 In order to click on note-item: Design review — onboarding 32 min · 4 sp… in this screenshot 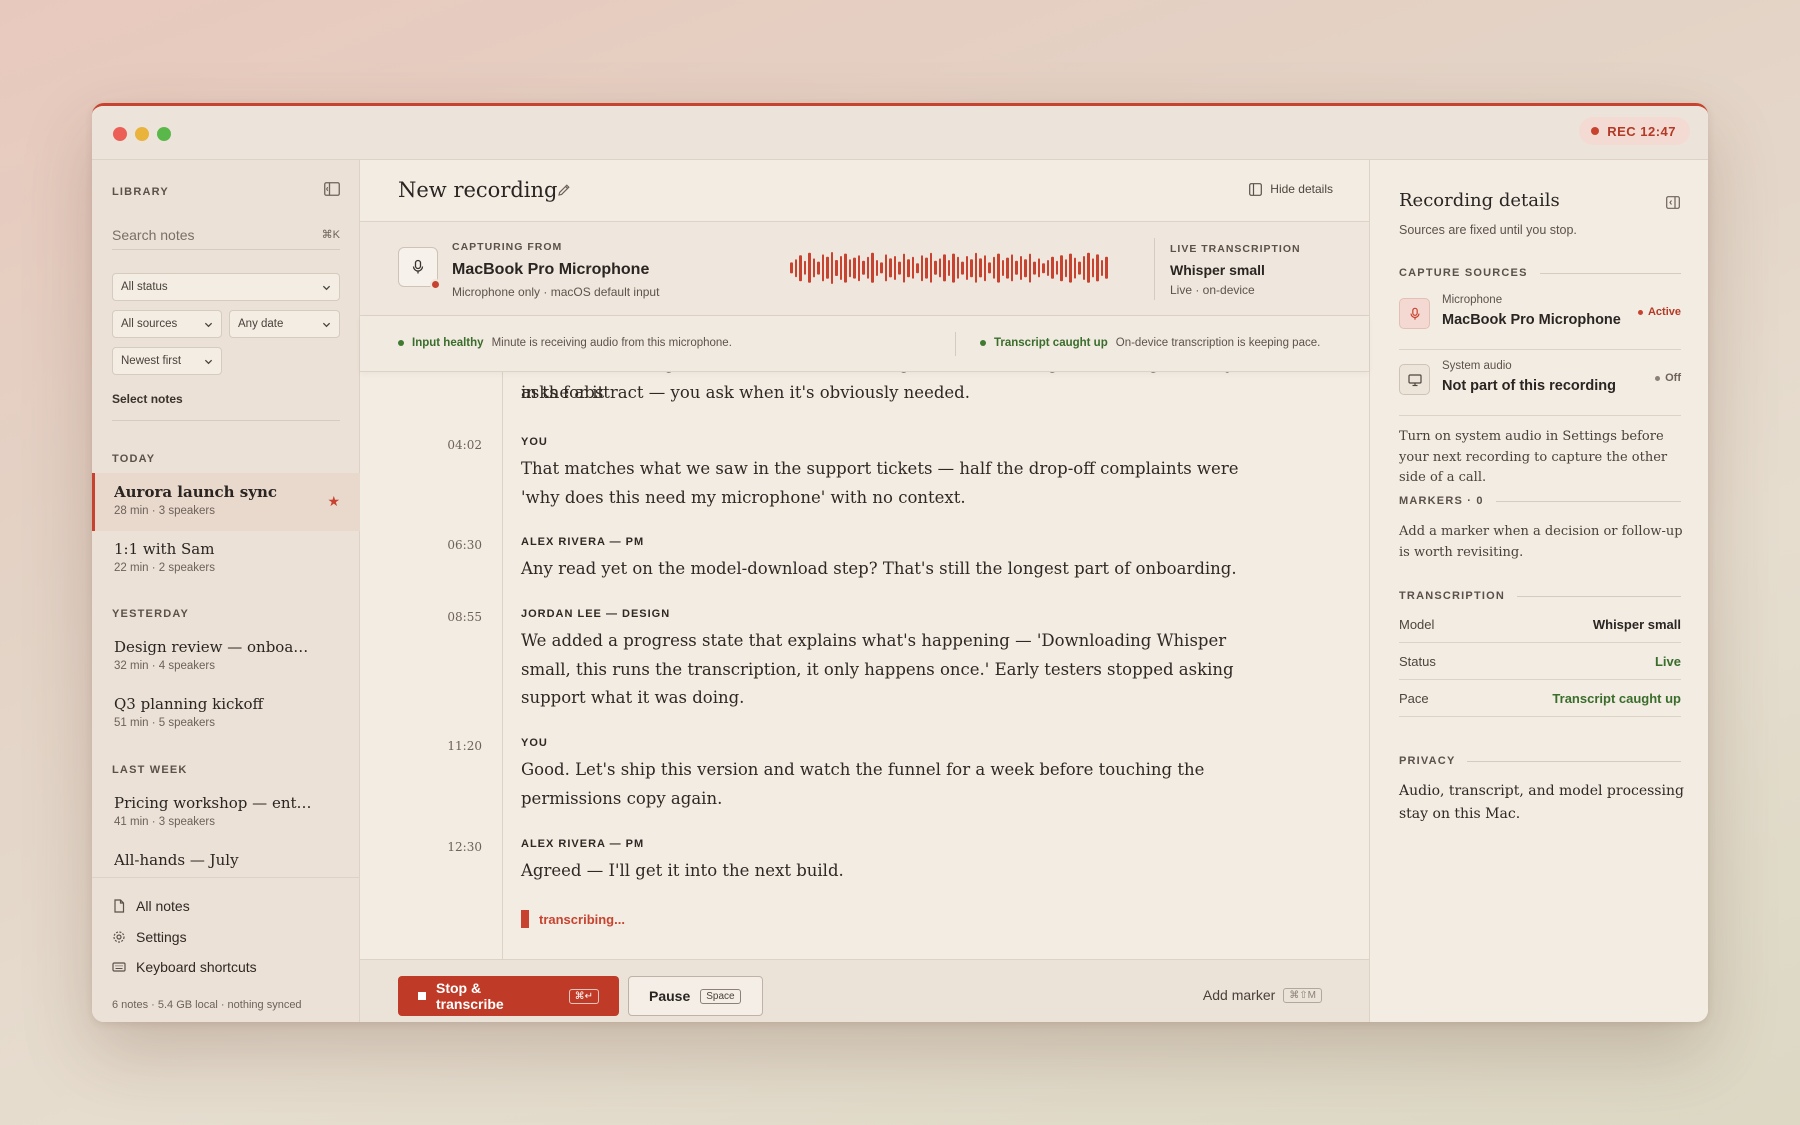, I will do `click(226, 657)`.